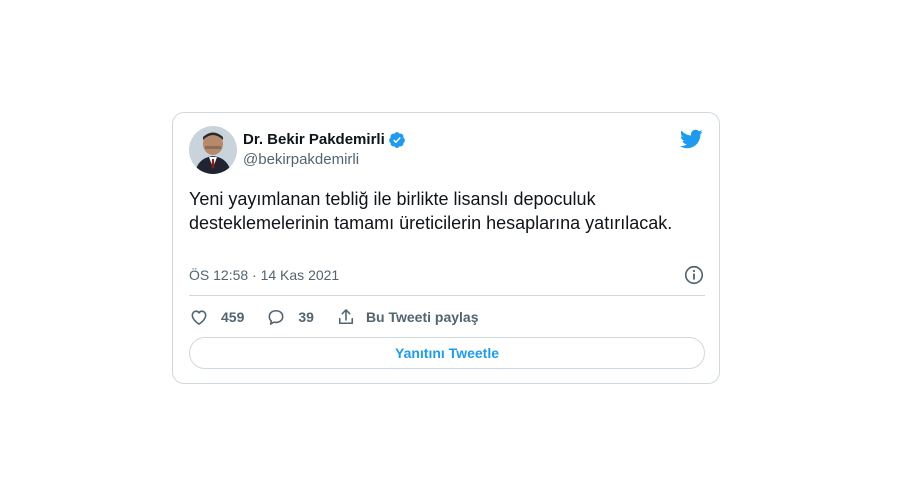  What do you see at coordinates (290, 317) in the screenshot?
I see `reply-button-icon-action: 39` at bounding box center [290, 317].